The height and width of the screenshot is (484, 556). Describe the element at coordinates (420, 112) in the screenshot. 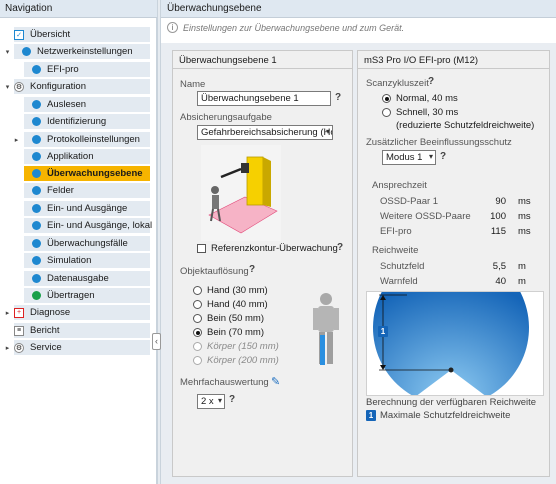

I see `scan-option-fast: Schnell, 30 ms` at that location.